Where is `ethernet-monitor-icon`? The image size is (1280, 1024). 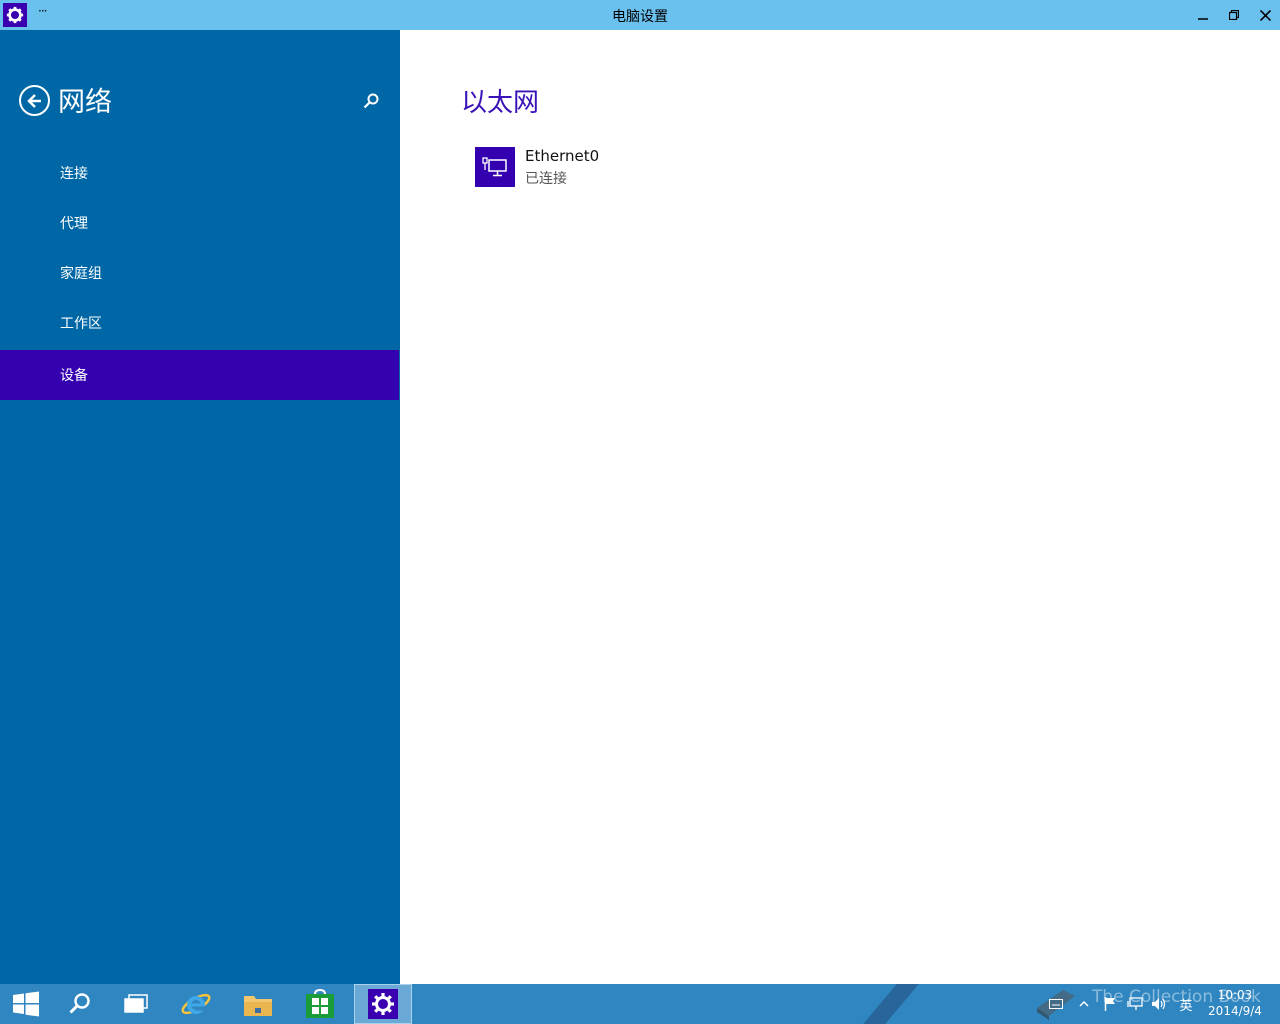 ethernet-monitor-icon is located at coordinates (495, 167).